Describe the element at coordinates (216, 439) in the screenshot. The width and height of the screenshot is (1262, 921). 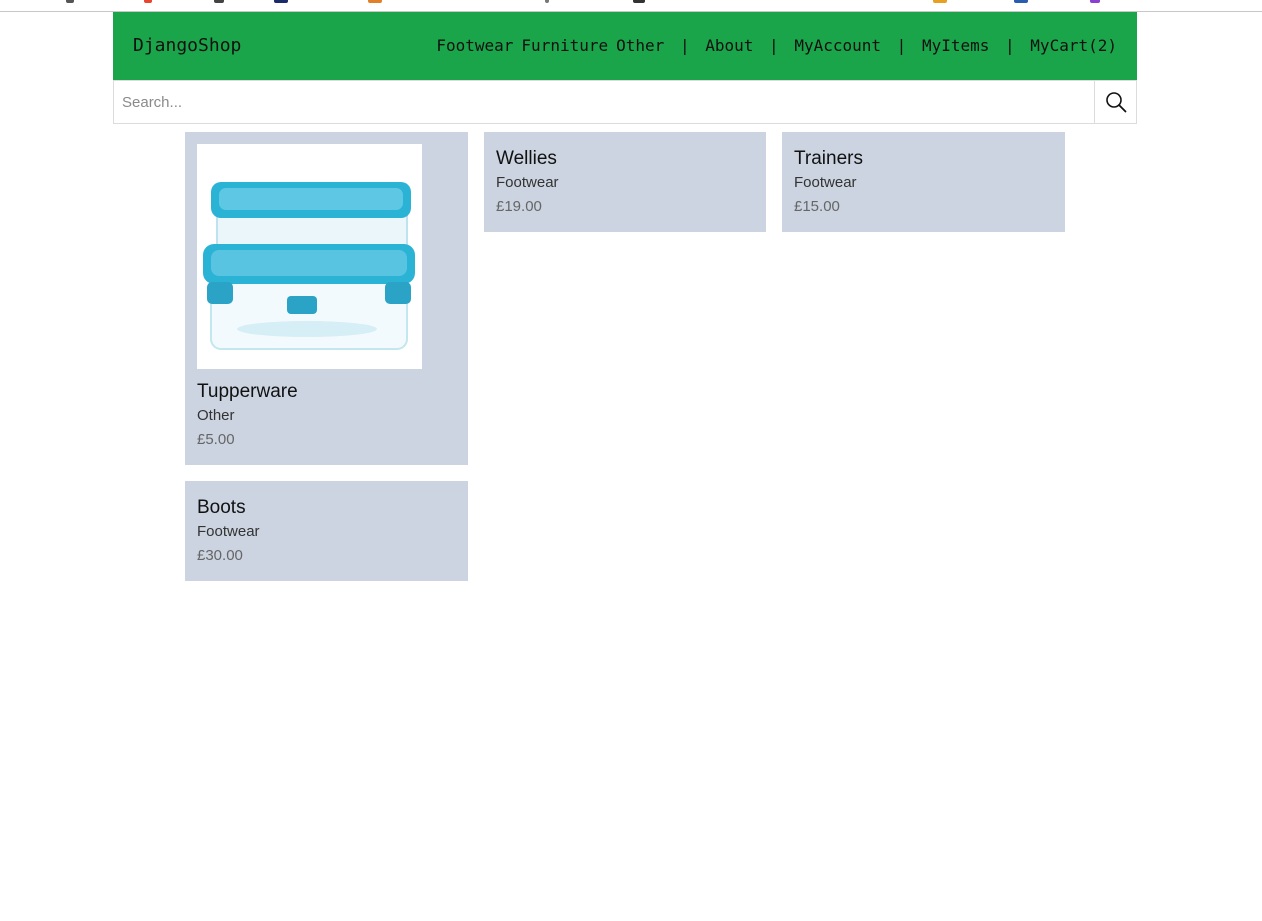
I see `product-price: £5.00` at that location.